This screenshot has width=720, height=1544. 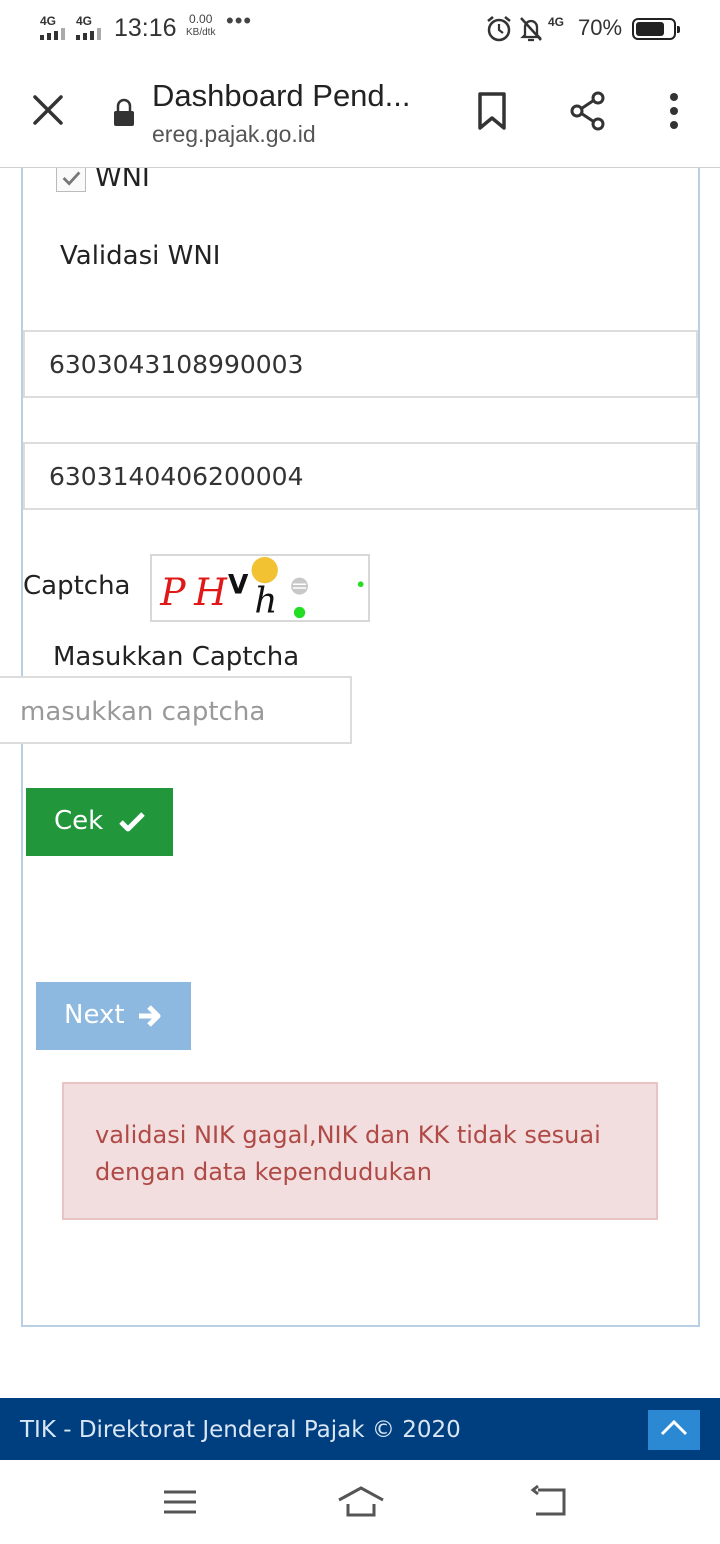 I want to click on cek-button: Cek, so click(x=99, y=822).